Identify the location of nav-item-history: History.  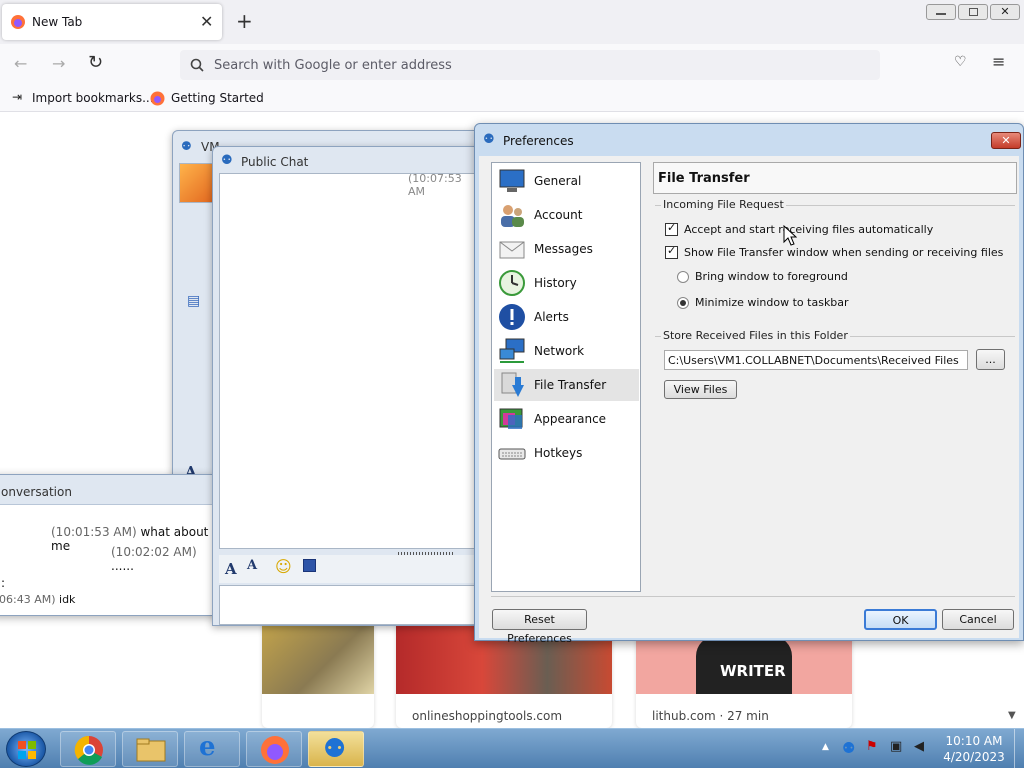
(566, 283).